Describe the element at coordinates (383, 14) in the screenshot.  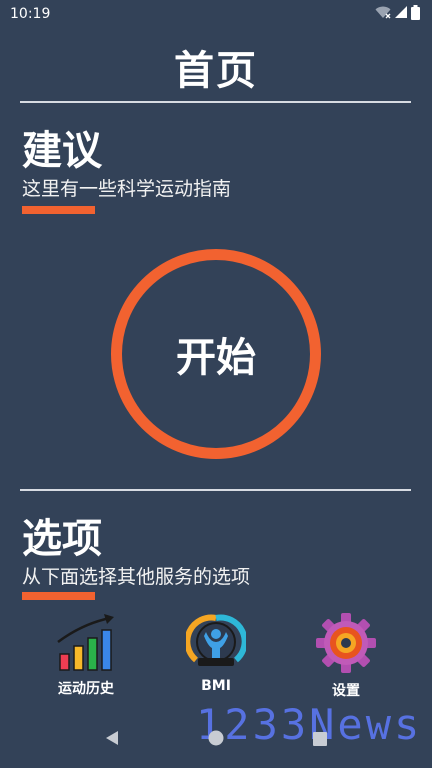
I see `wifi-icon` at that location.